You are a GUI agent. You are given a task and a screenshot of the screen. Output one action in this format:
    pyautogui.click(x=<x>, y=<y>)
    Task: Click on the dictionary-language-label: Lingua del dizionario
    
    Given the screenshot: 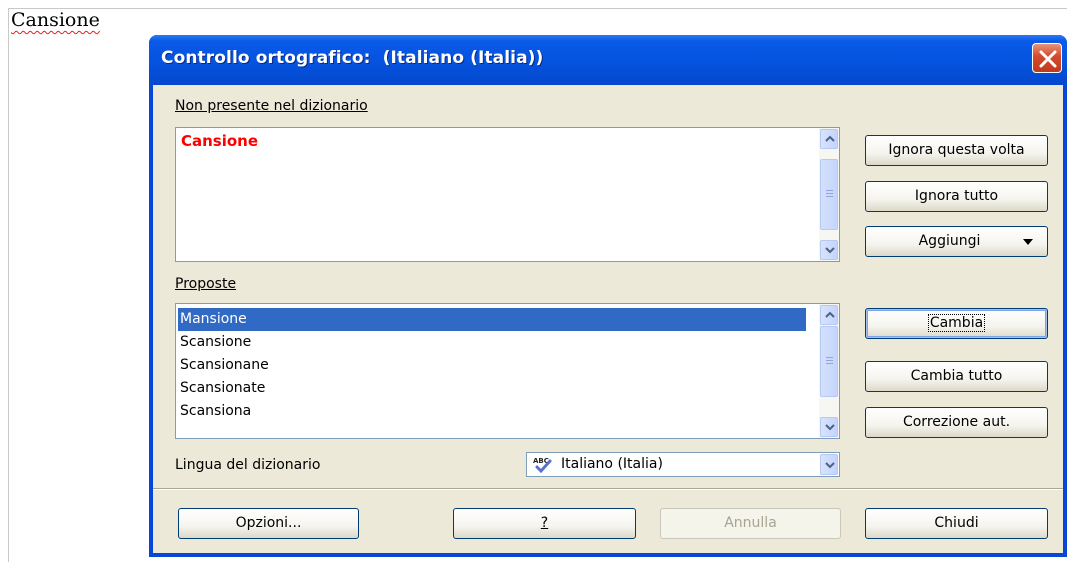 What is the action you would take?
    pyautogui.click(x=247, y=465)
    